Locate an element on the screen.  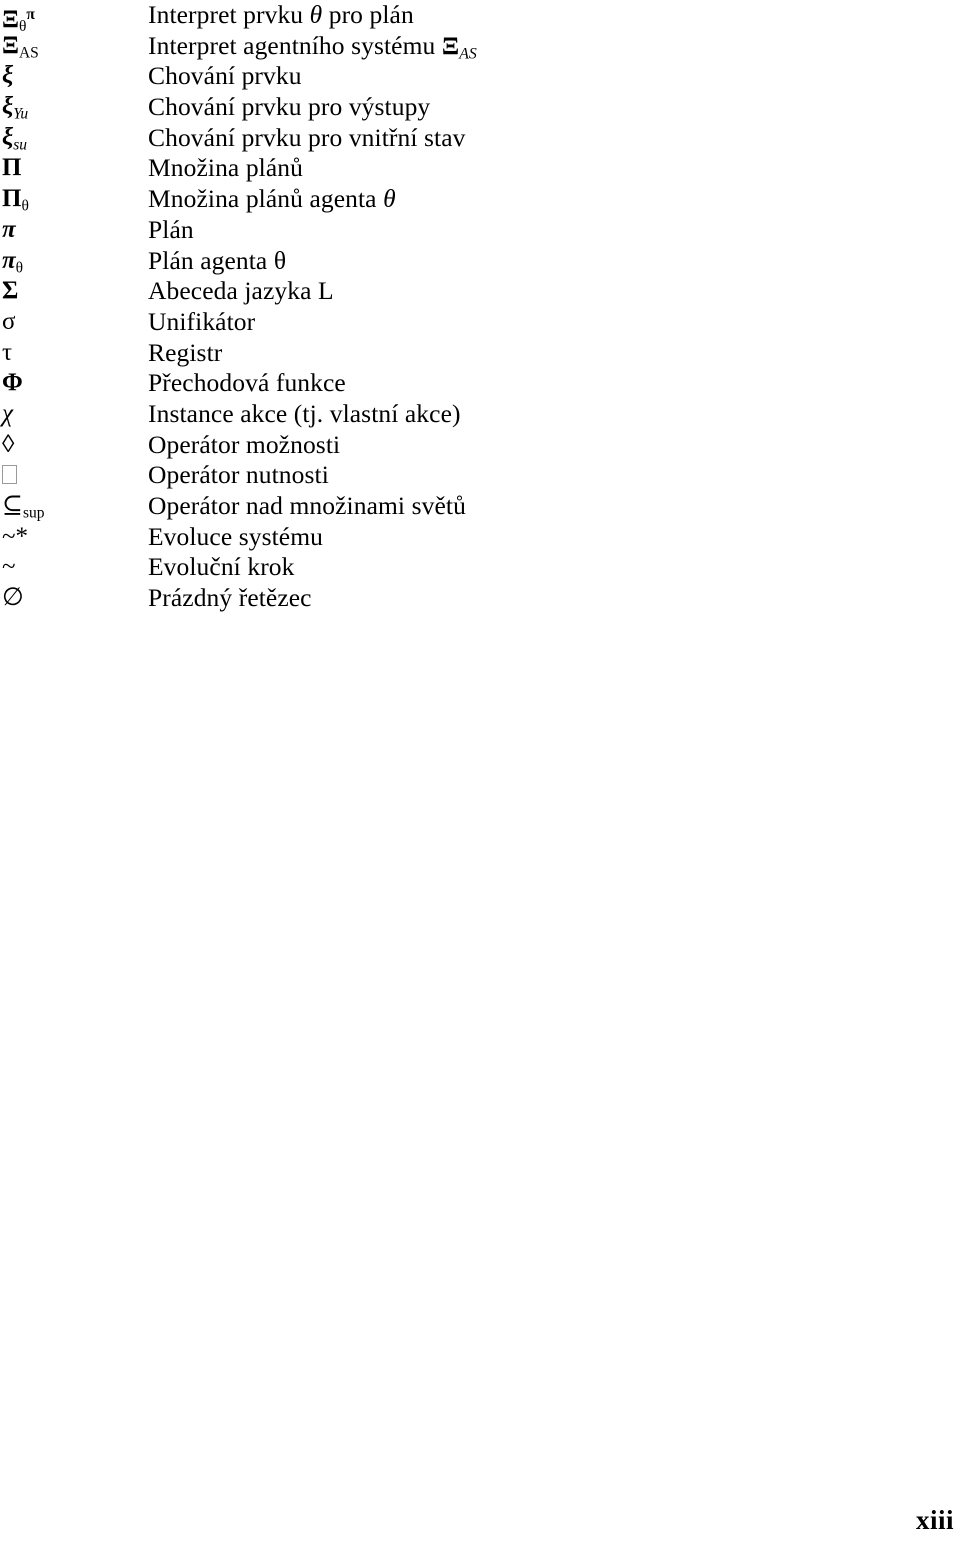
symbol-cell: Σ is located at coordinates (72, 291).